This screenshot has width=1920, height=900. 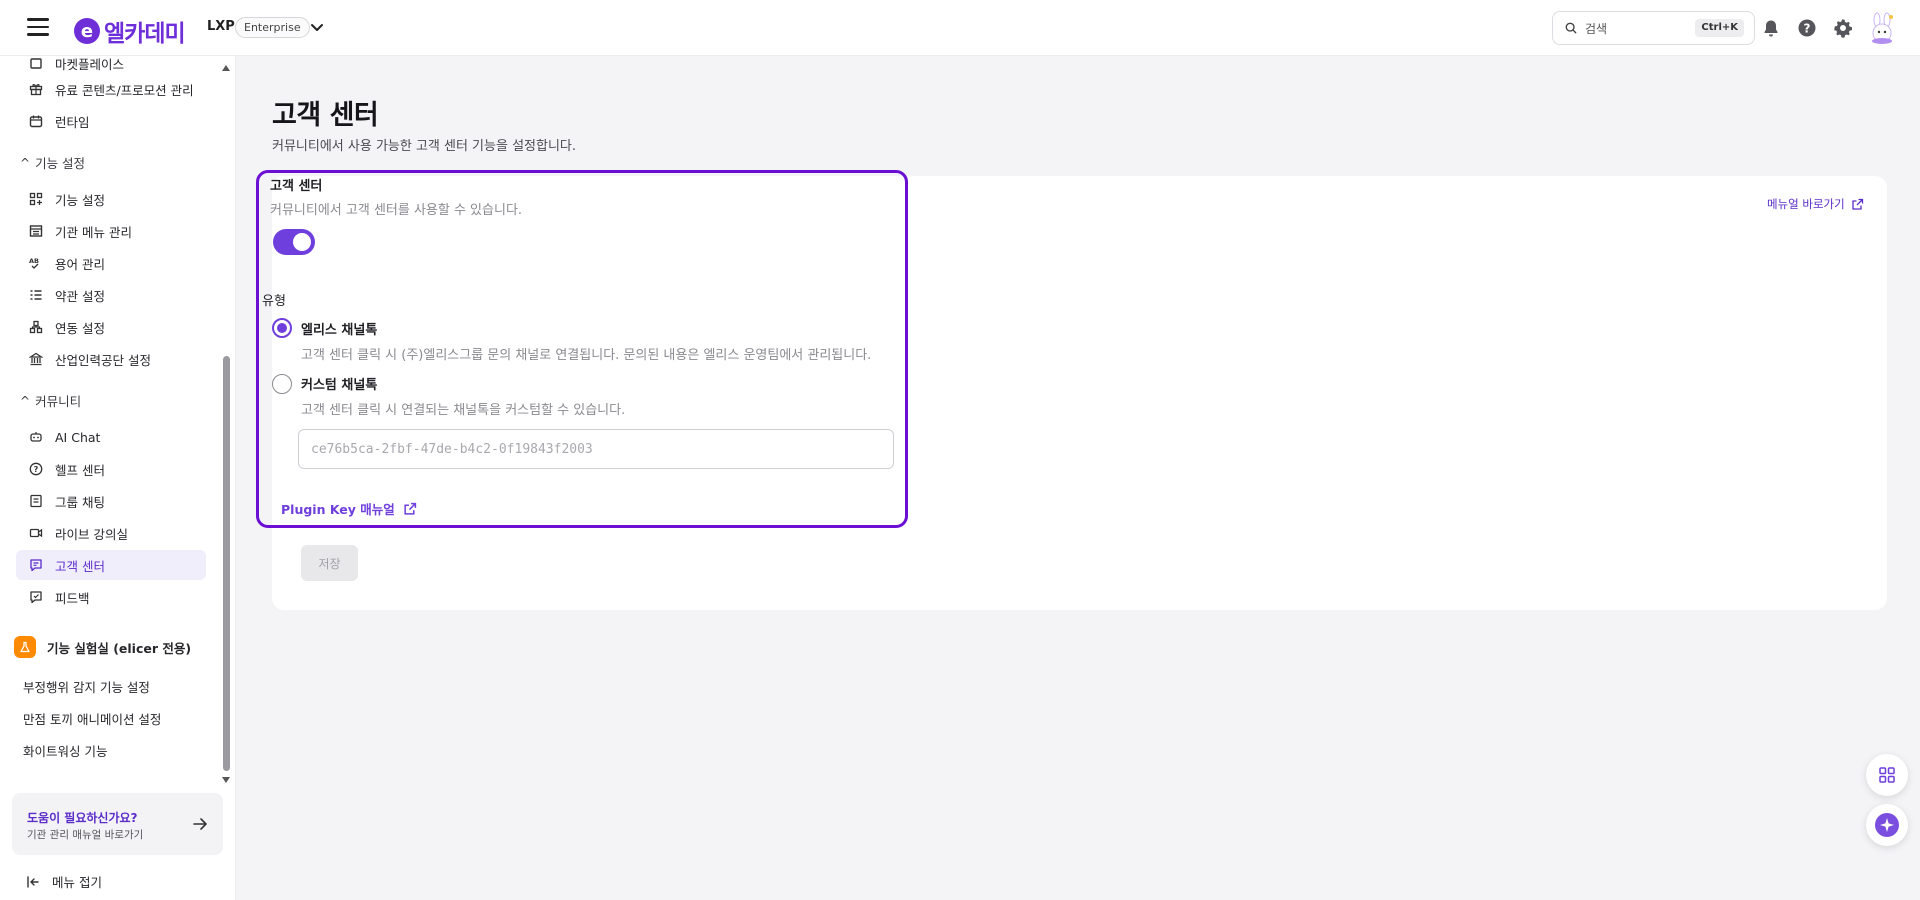 I want to click on plugin-key-input, so click(x=596, y=449).